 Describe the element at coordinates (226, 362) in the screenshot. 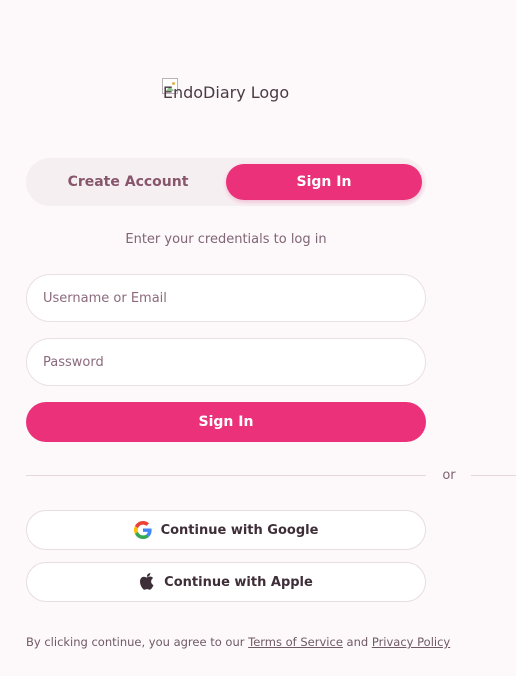

I see `password-input` at that location.